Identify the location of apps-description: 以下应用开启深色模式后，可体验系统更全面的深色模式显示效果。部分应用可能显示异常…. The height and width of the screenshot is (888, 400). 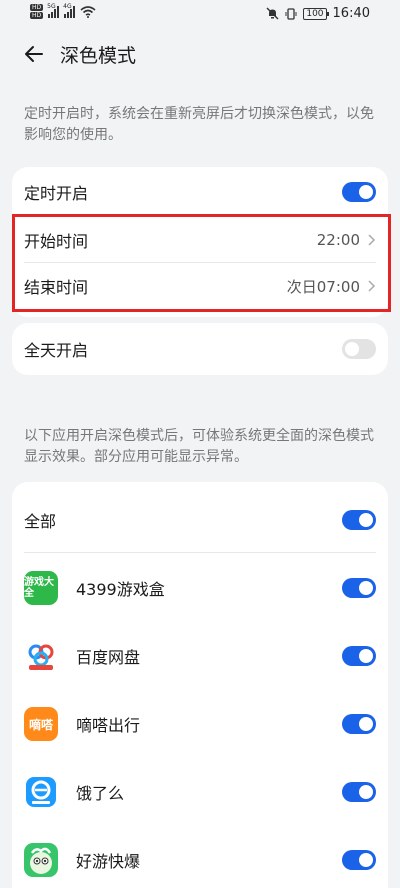
(199, 446).